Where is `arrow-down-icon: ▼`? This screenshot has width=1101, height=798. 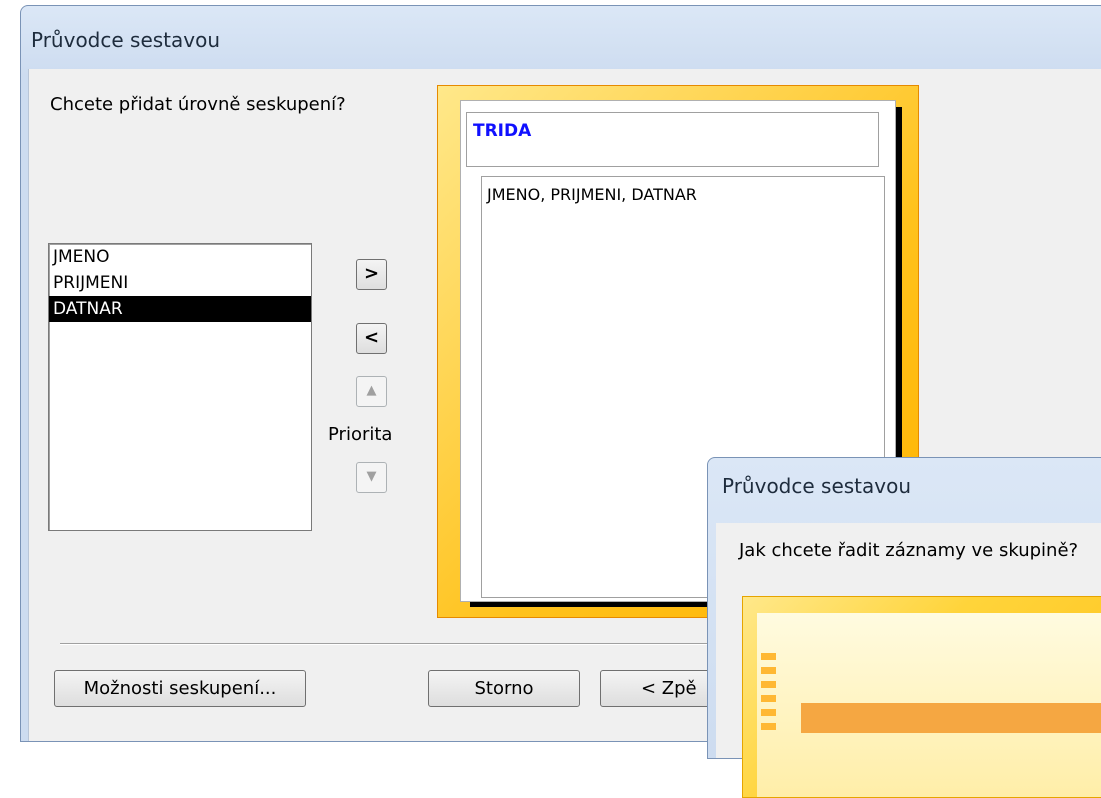
arrow-down-icon: ▼ is located at coordinates (371, 476).